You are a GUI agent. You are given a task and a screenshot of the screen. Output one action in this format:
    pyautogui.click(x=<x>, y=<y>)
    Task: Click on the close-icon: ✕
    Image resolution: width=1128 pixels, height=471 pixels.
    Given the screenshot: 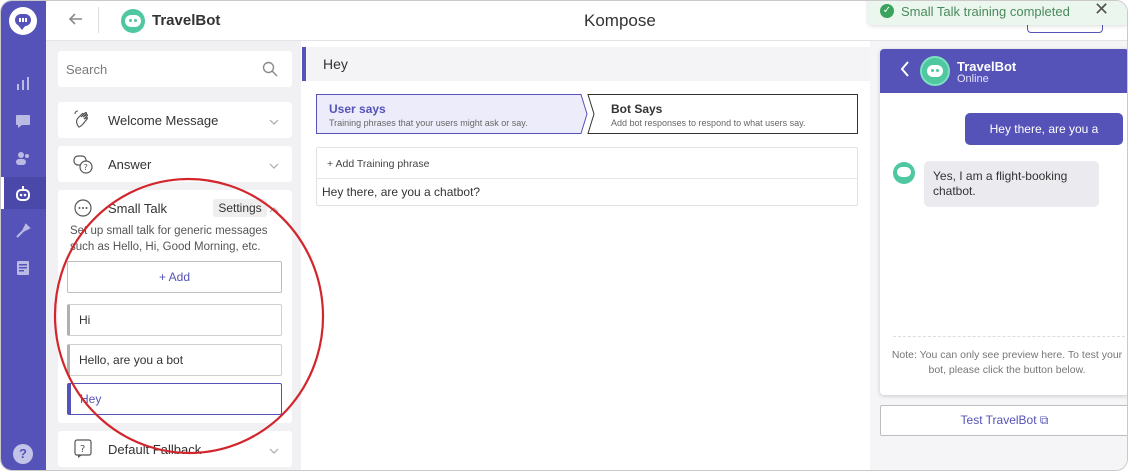 What is the action you would take?
    pyautogui.click(x=1101, y=10)
    